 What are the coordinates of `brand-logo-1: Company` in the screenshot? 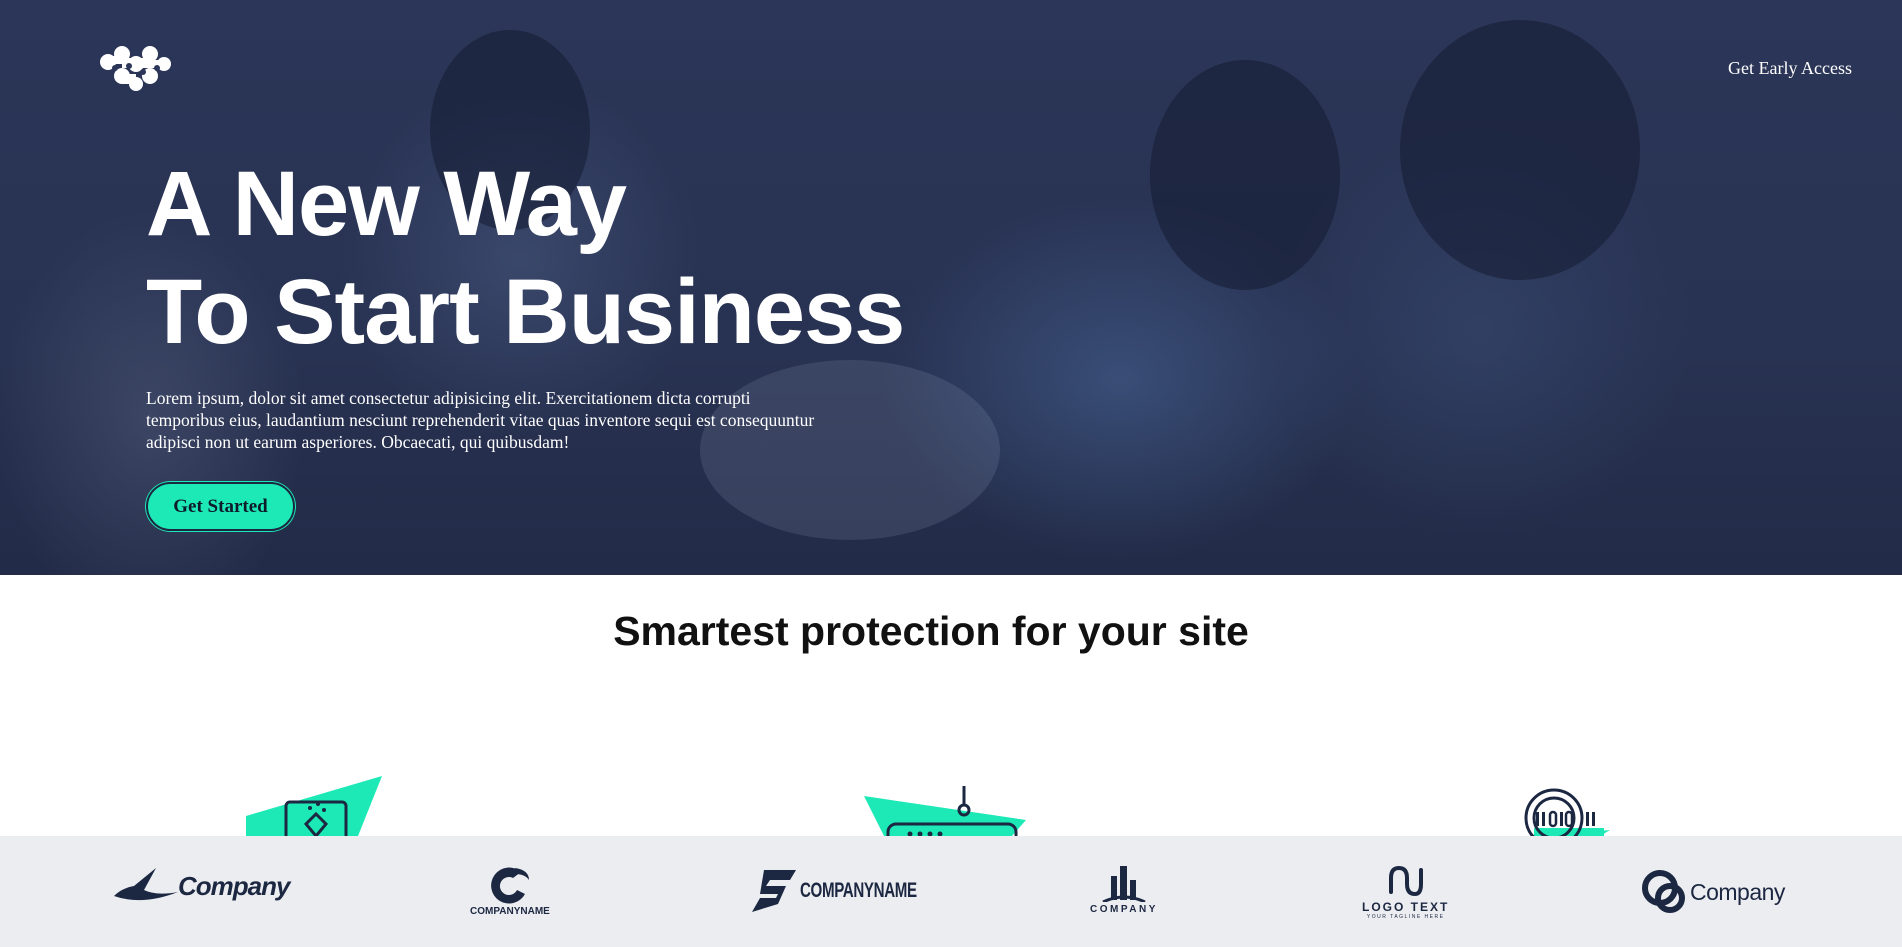 It's located at (201, 886).